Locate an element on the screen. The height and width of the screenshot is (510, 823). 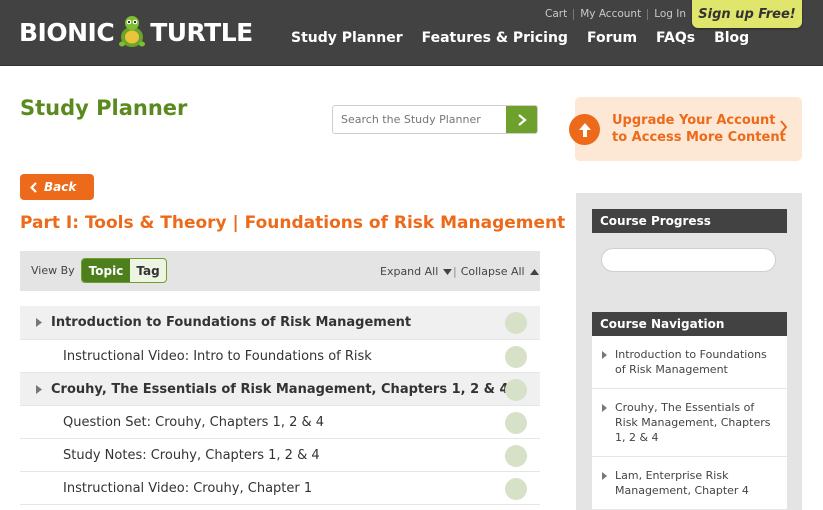
nav-features-pricing: Features & Pricing is located at coordinates (495, 38).